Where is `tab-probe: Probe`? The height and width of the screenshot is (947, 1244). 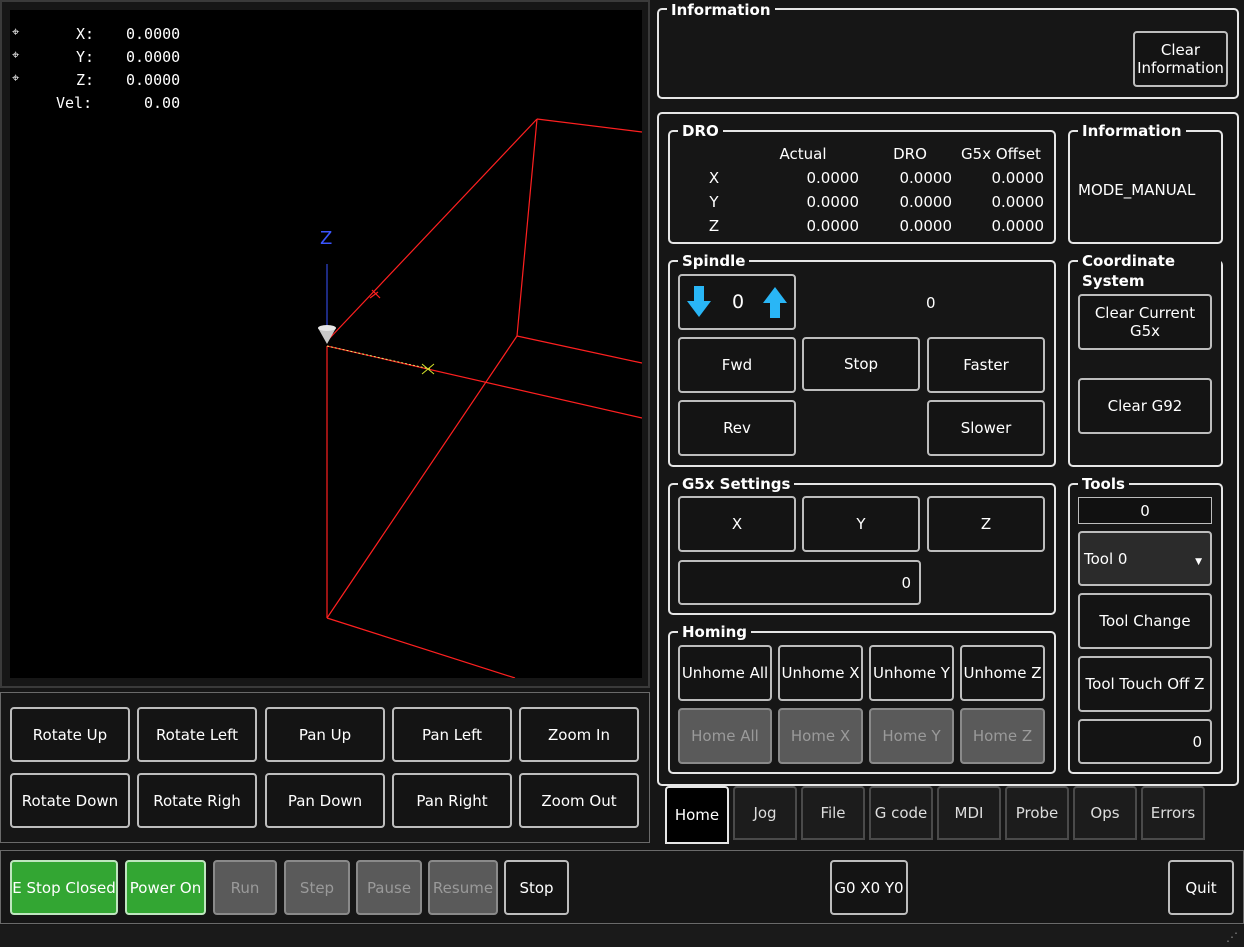
tab-probe: Probe is located at coordinates (1037, 813).